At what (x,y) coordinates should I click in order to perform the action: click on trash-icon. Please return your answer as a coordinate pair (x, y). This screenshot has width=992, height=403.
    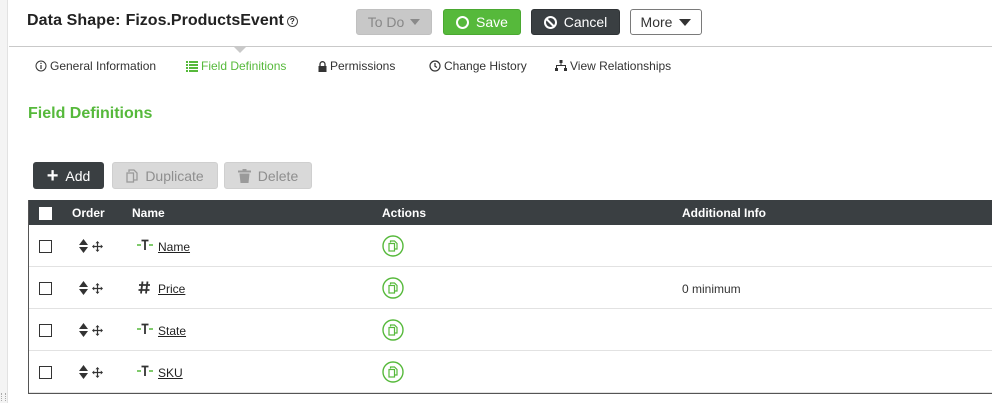
    Looking at the image, I should click on (244, 175).